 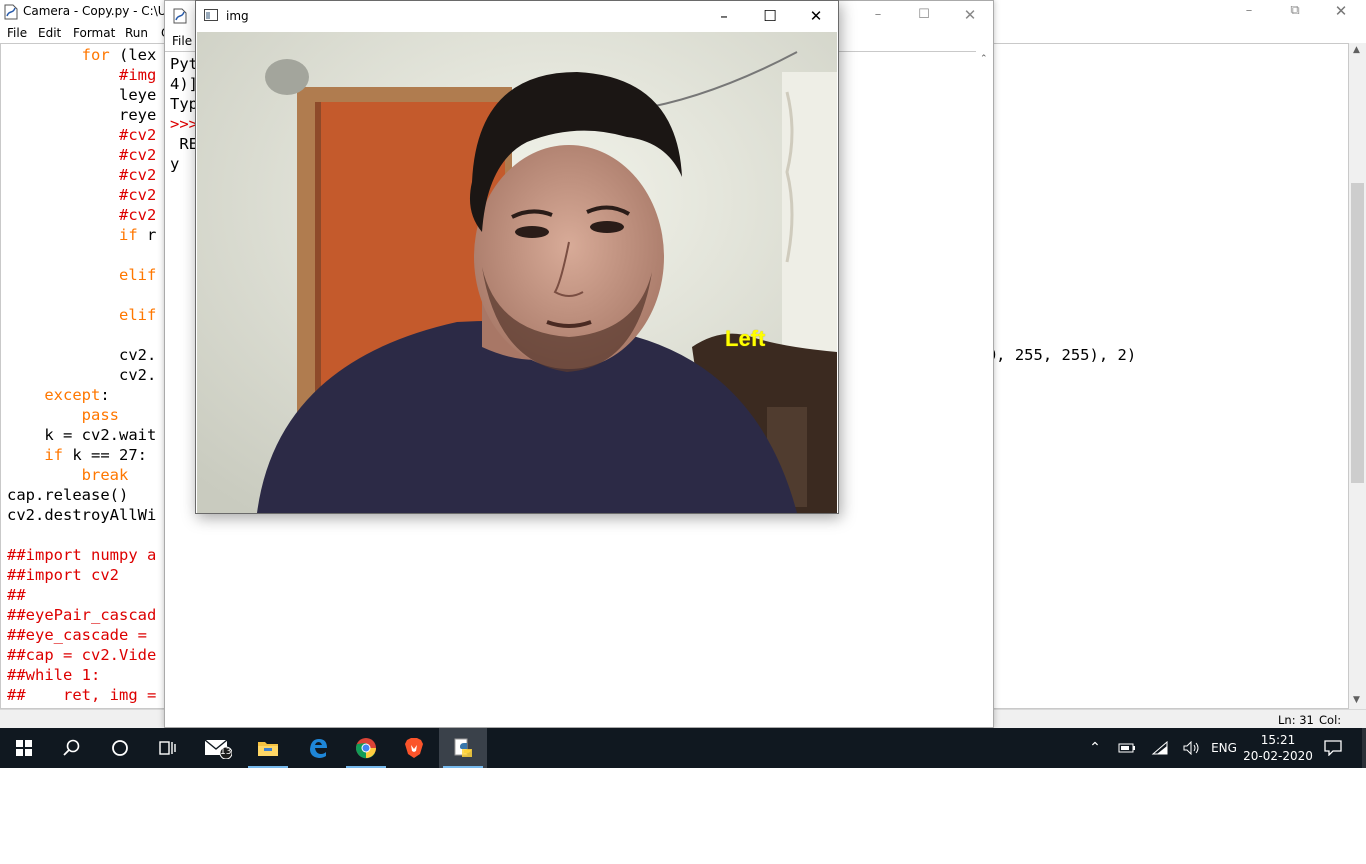 I want to click on show-desktop-button, so click(x=1364, y=748).